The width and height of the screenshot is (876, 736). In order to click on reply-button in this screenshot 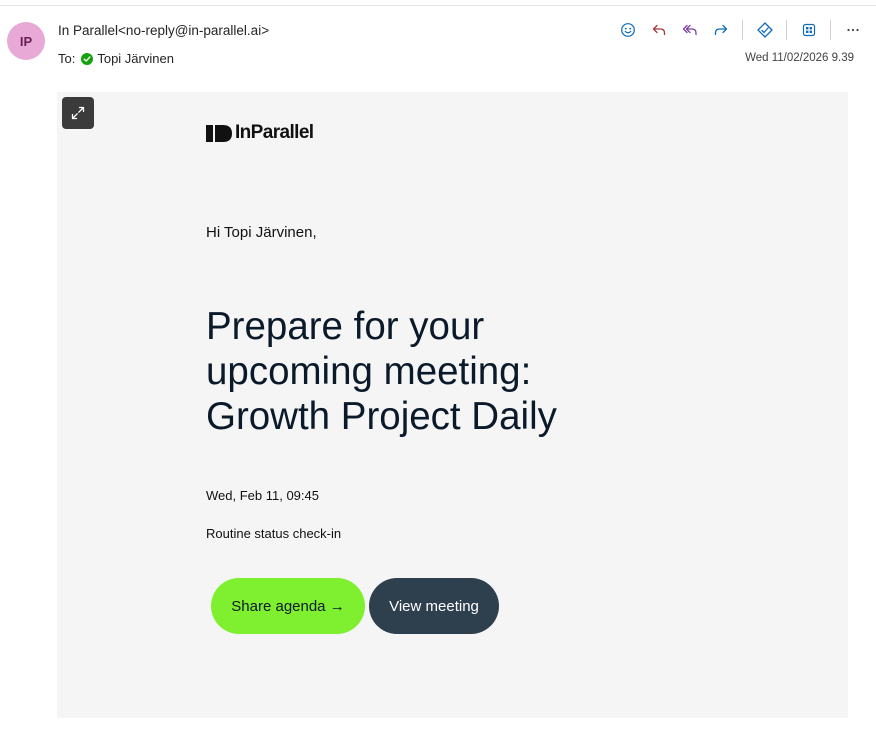, I will do `click(658, 30)`.